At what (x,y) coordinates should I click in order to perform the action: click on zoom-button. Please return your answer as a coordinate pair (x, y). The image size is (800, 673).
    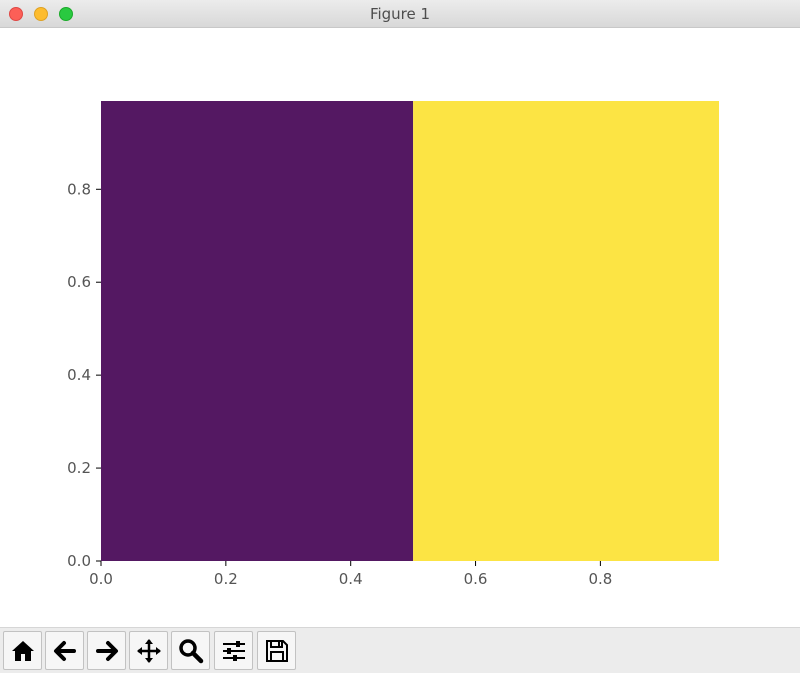
    Looking at the image, I should click on (190, 650).